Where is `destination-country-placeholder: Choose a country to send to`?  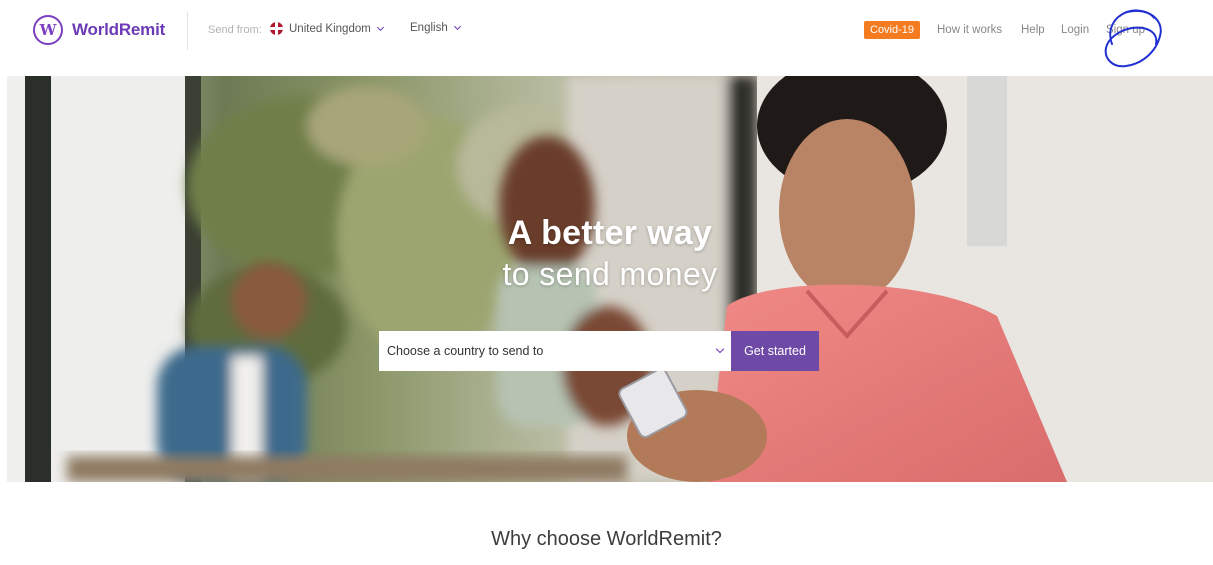
destination-country-placeholder: Choose a country to send to is located at coordinates (465, 351).